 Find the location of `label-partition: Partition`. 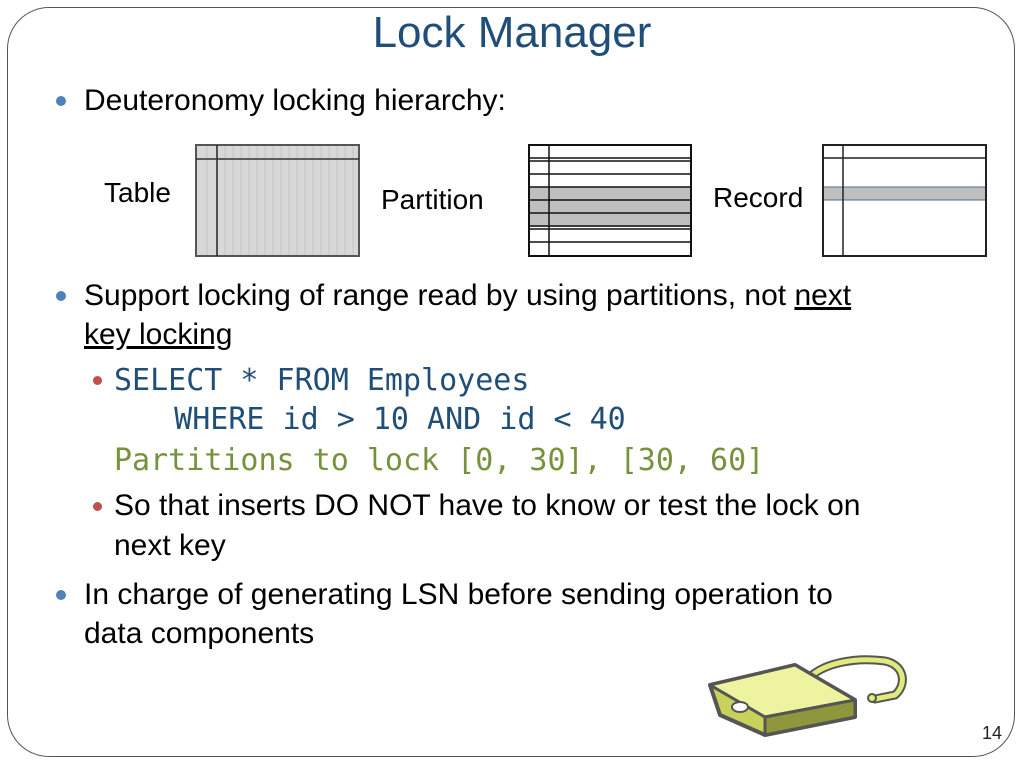

label-partition: Partition is located at coordinates (432, 199).